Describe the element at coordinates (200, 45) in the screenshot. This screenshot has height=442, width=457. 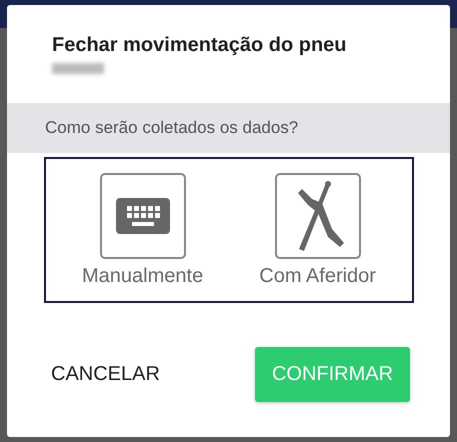
I see `dialog-title: Fechar movimentação do pneu` at that location.